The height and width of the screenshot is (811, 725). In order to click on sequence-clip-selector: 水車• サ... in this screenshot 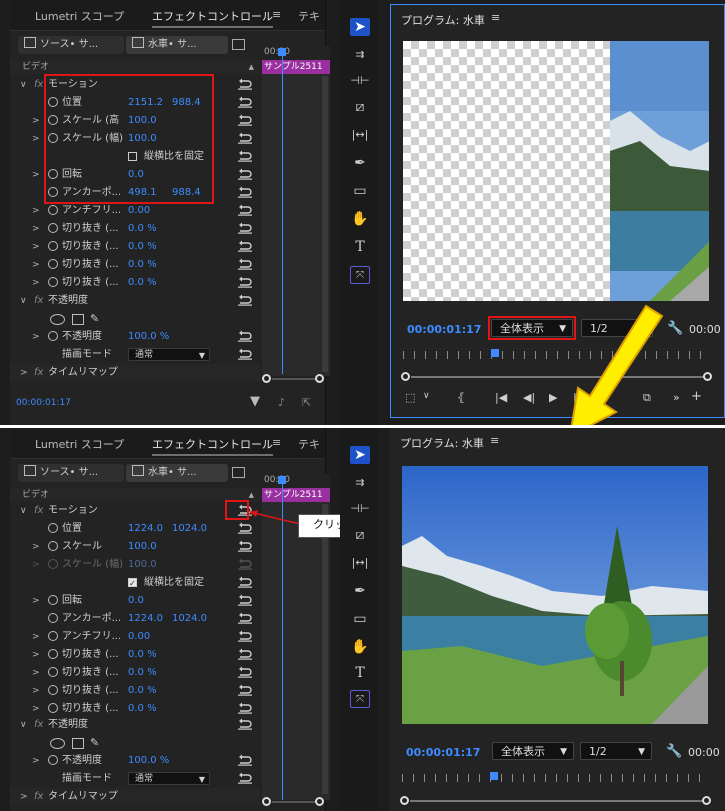, I will do `click(177, 473)`.